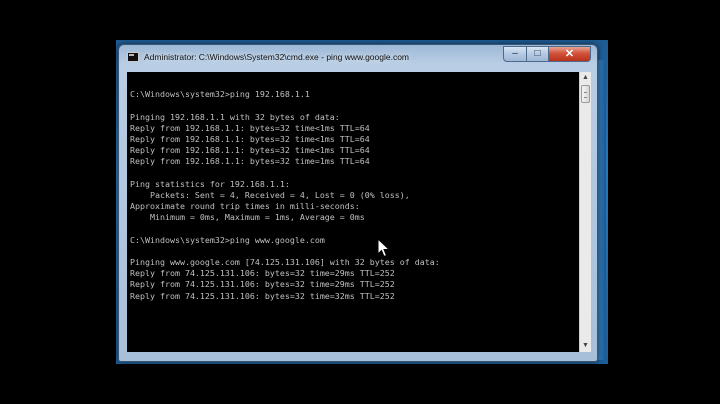  I want to click on scroll-up-arrow-icon: ▲, so click(585, 78).